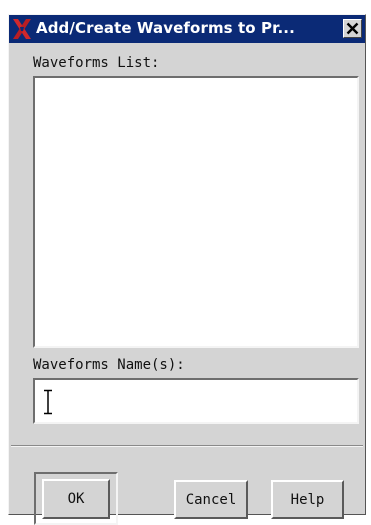  I want to click on x-logo-icon, so click(22, 29).